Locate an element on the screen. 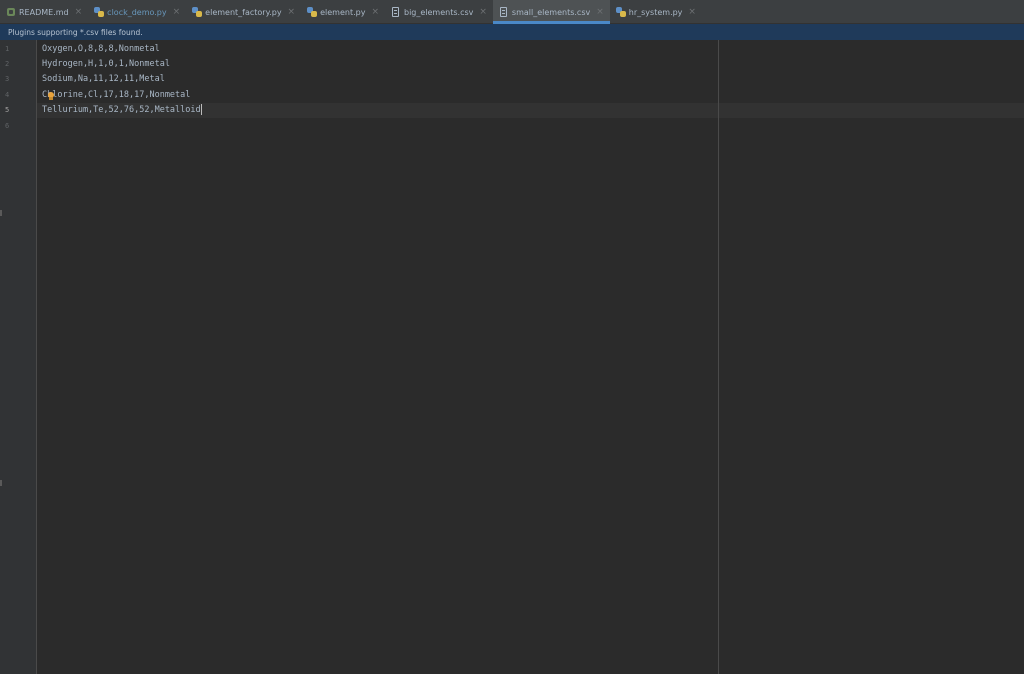 The width and height of the screenshot is (1024, 674). code-line: Hydrogen,H,1,0,1,Nonmetal is located at coordinates (106, 64).